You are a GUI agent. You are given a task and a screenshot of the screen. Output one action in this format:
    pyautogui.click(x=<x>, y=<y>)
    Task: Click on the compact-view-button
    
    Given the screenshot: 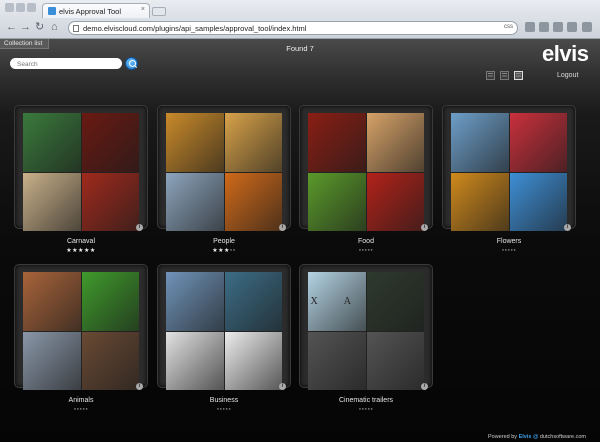 What is the action you would take?
    pyautogui.click(x=504, y=75)
    